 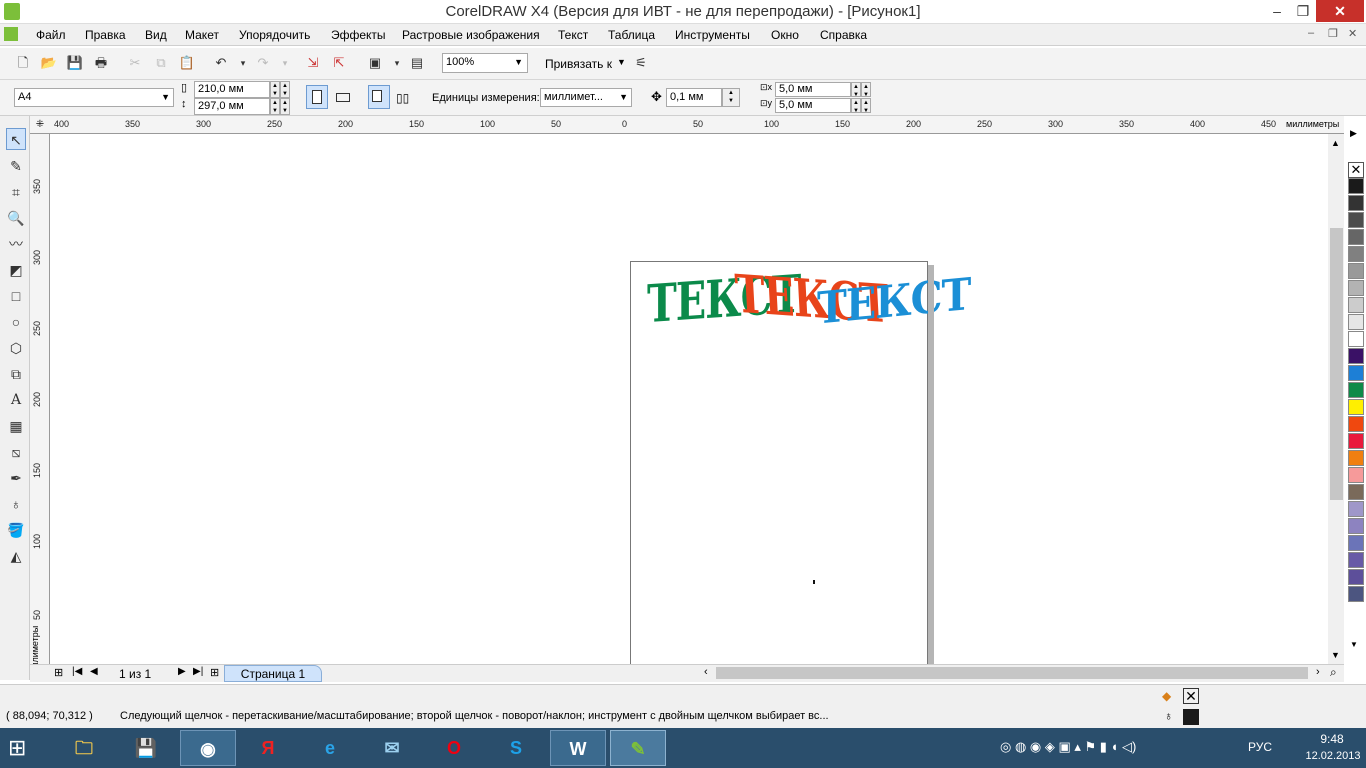 I want to click on last-page-icon: ▶|, so click(x=198, y=671).